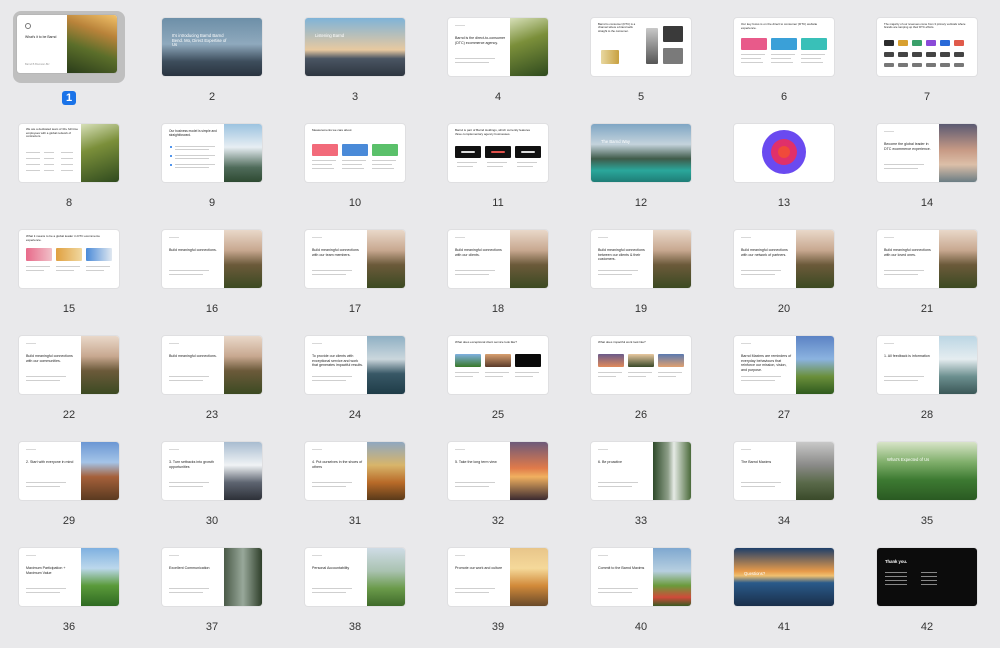 The width and height of the screenshot is (1000, 648). What do you see at coordinates (641, 595) in the screenshot?
I see `slide-thumbnail: Commit to the Barnd Maxims 40` at bounding box center [641, 595].